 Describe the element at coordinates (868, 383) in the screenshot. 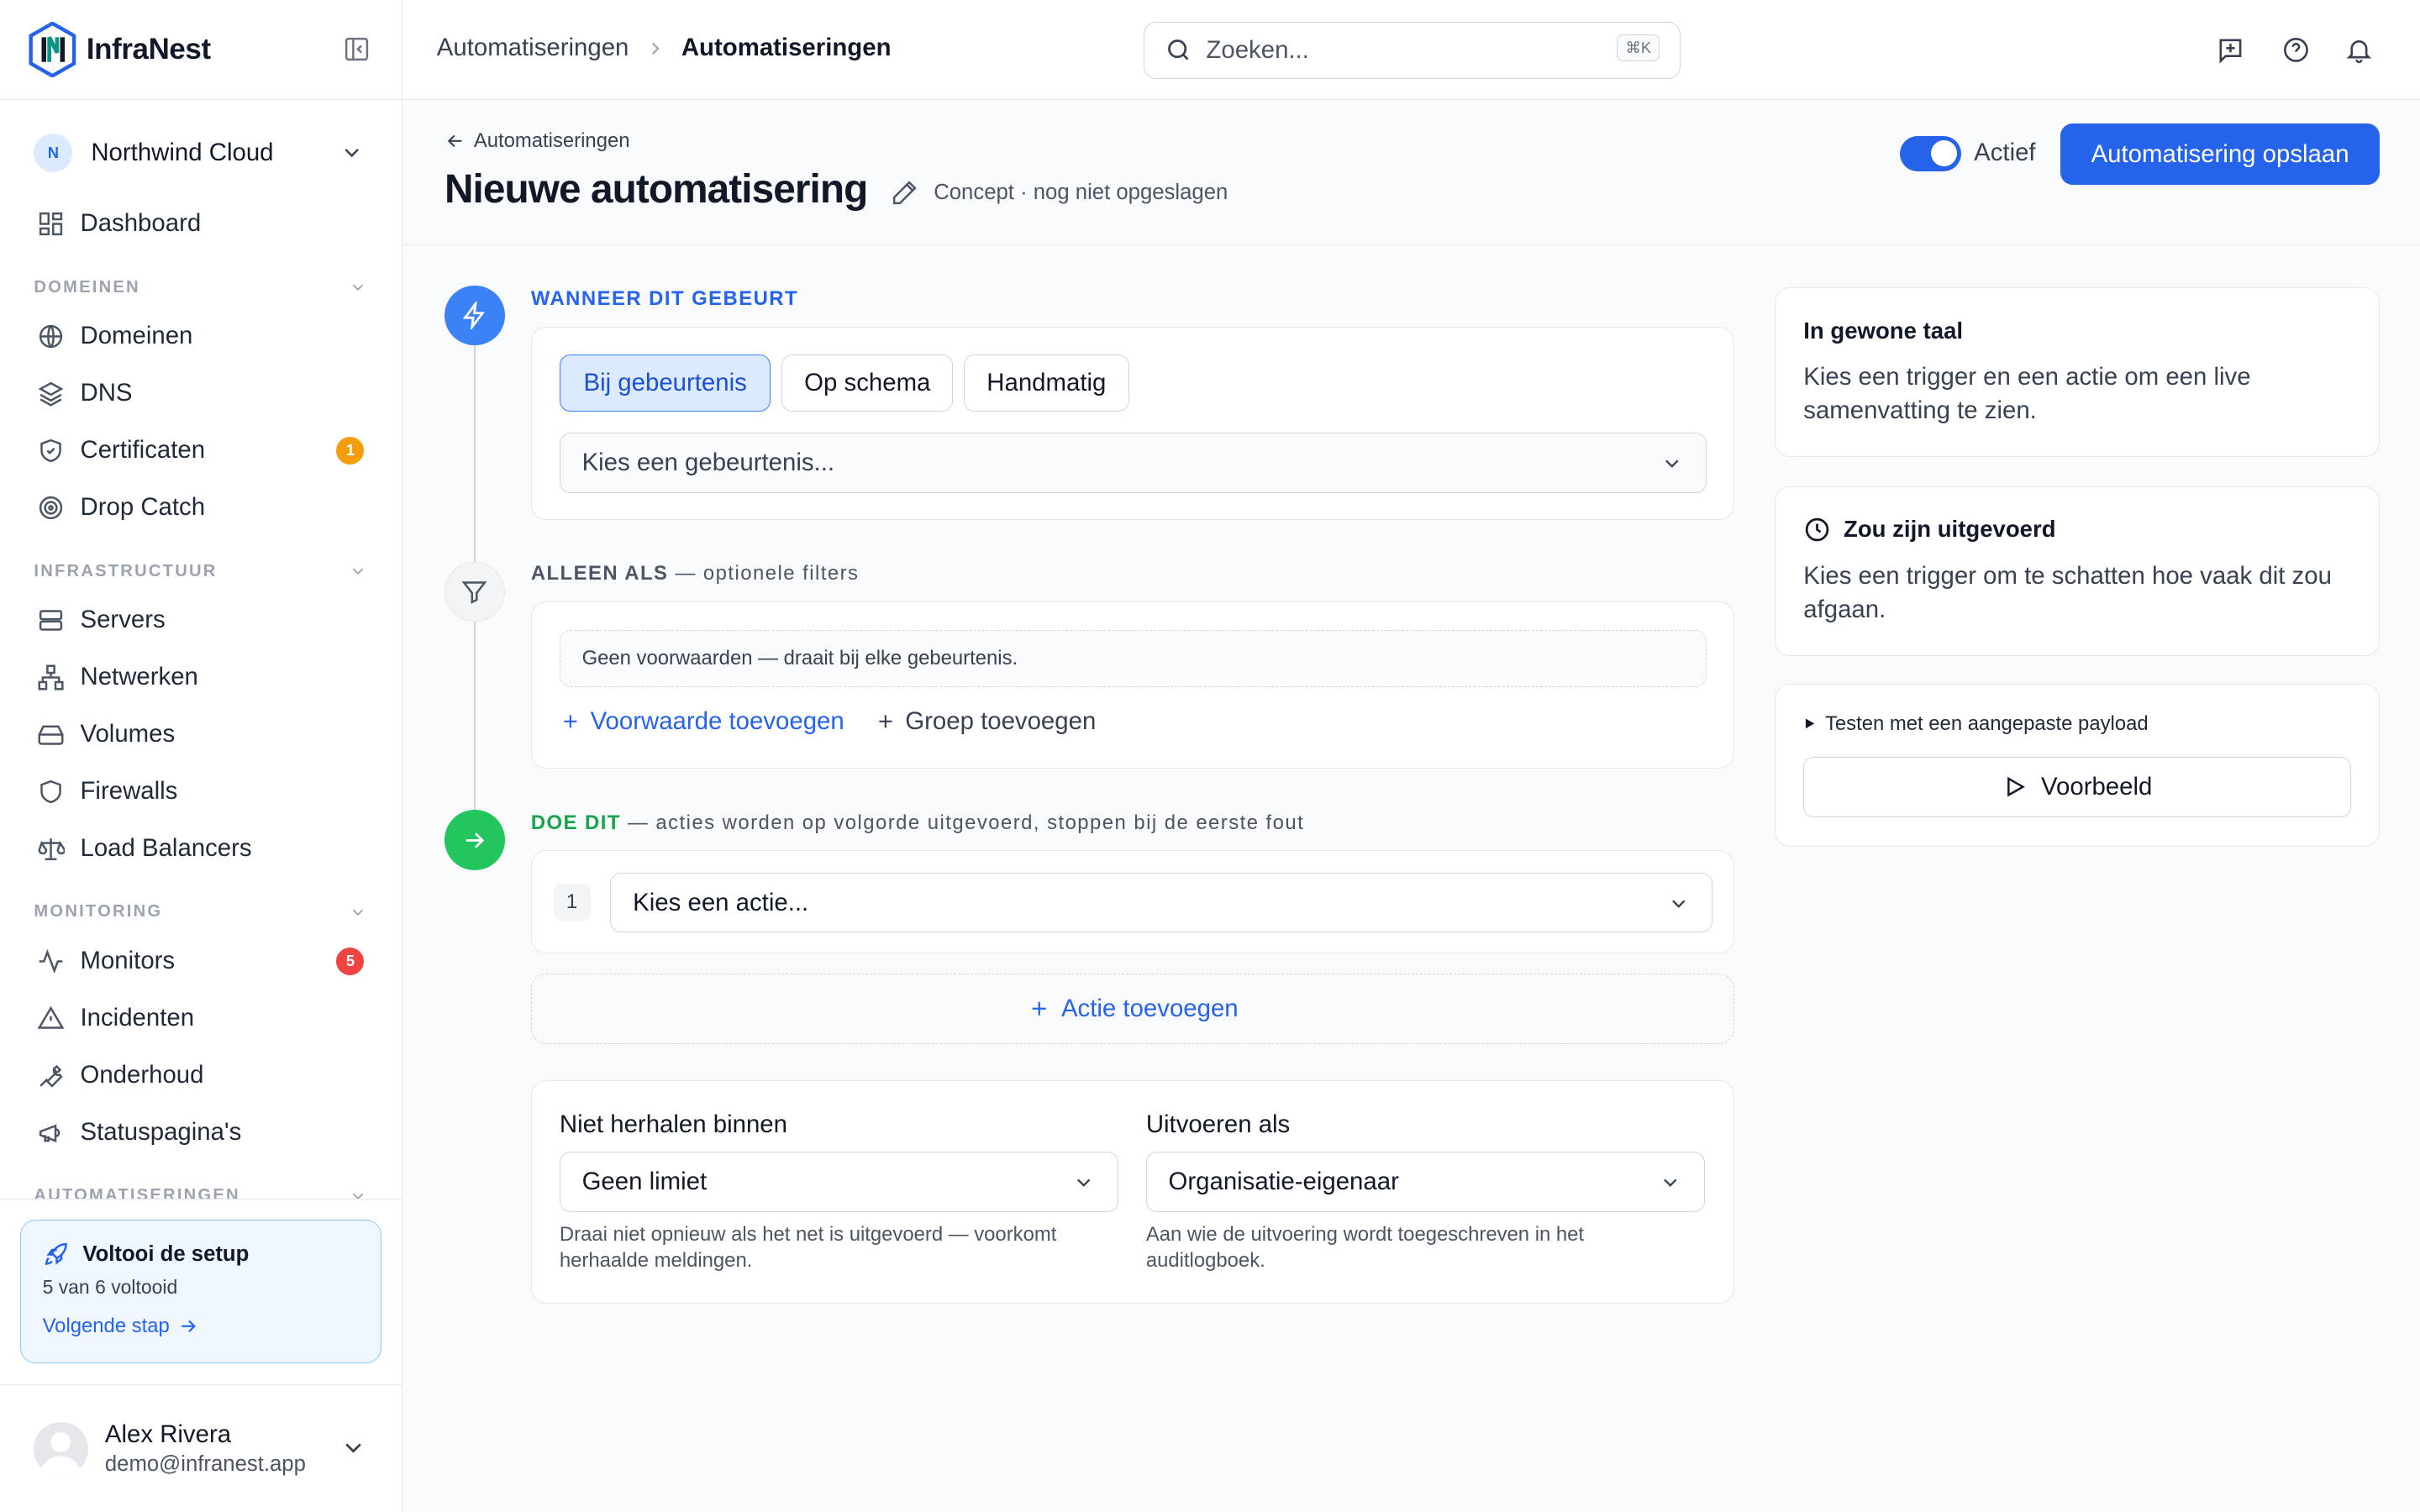

I see `tab-on-schedule: Op schema` at that location.